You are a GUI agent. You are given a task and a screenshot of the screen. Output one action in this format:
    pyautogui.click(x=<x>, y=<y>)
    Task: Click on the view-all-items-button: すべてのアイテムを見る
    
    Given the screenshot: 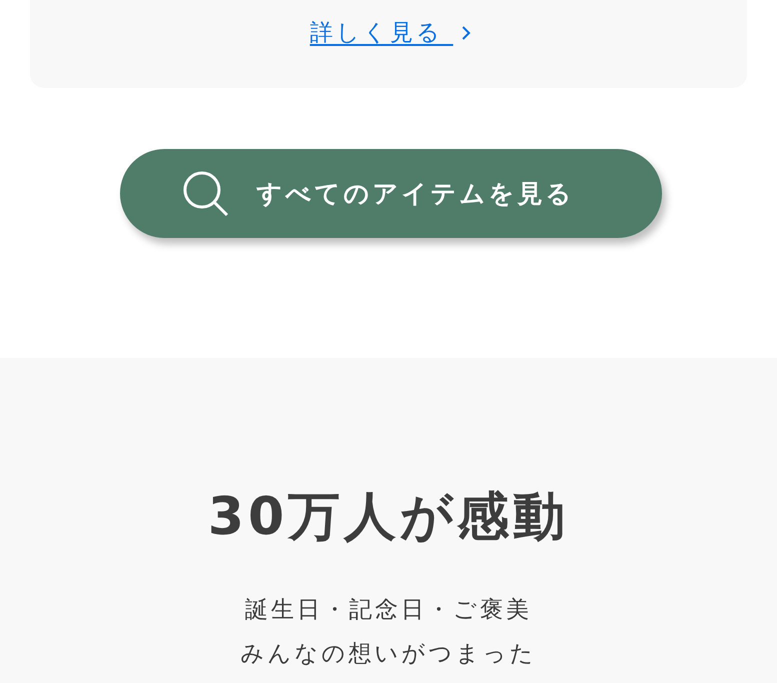 What is the action you would take?
    pyautogui.click(x=391, y=193)
    